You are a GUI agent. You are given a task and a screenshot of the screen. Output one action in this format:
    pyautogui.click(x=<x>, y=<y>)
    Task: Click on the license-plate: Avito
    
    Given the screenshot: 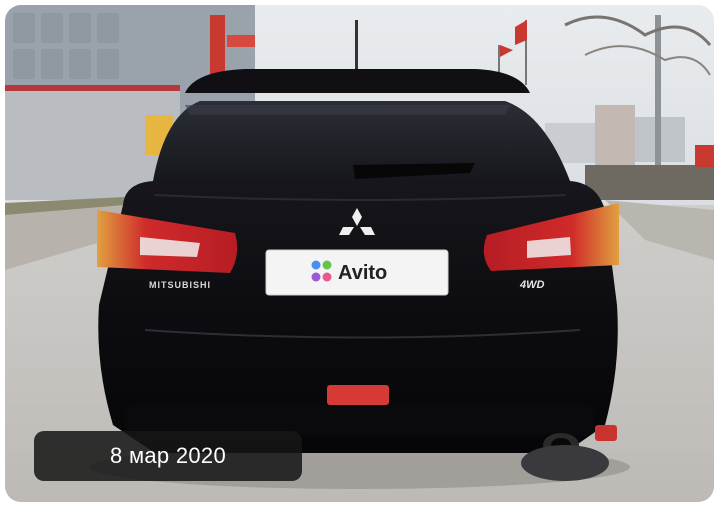 What is the action you would take?
    pyautogui.click(x=357, y=272)
    